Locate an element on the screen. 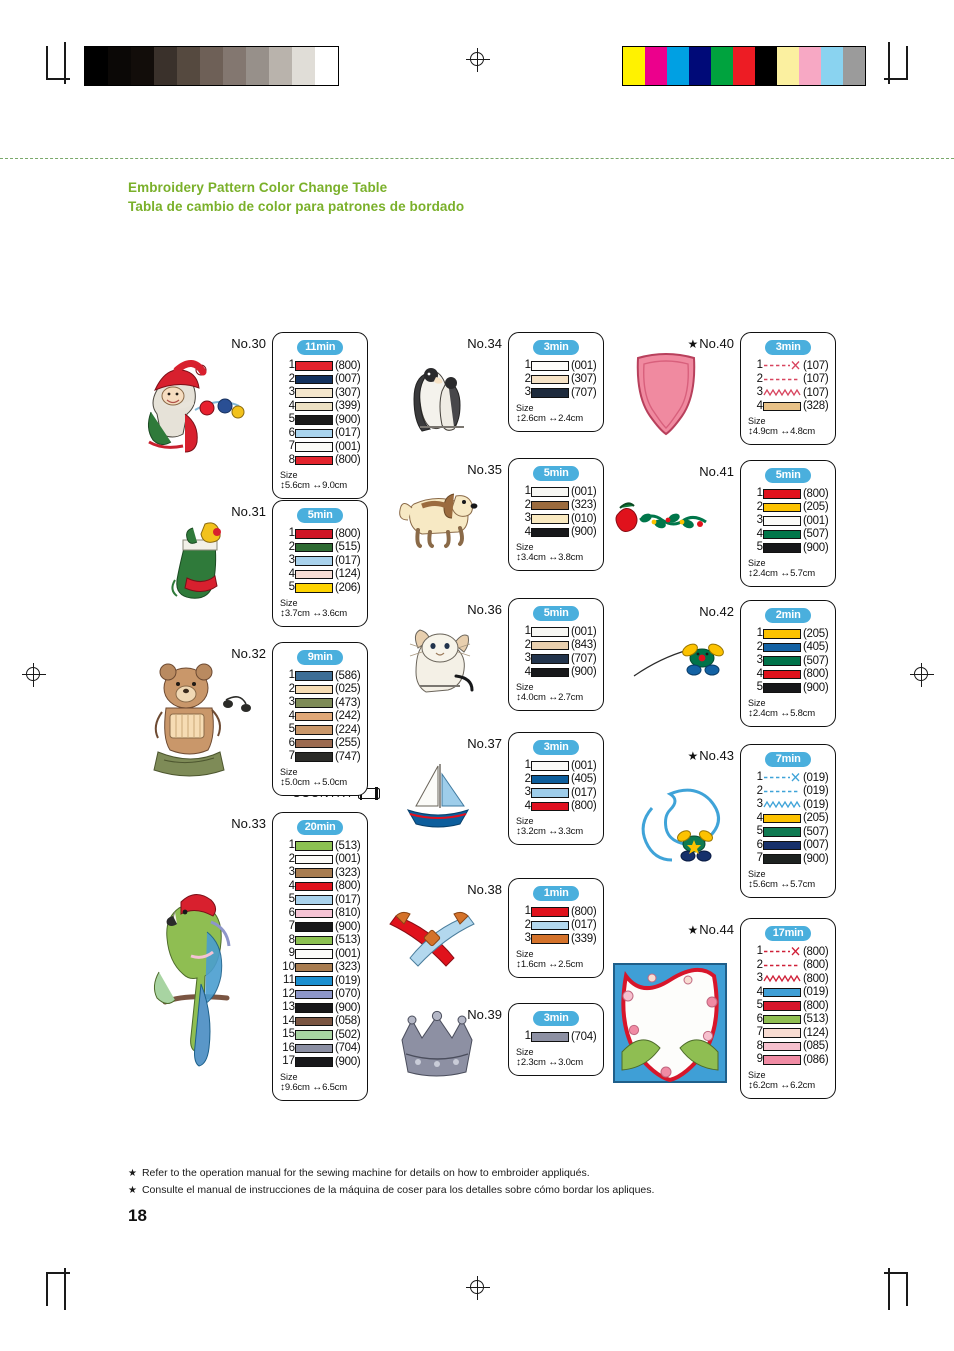  thread-color-code: (513) is located at coordinates (348, 845).